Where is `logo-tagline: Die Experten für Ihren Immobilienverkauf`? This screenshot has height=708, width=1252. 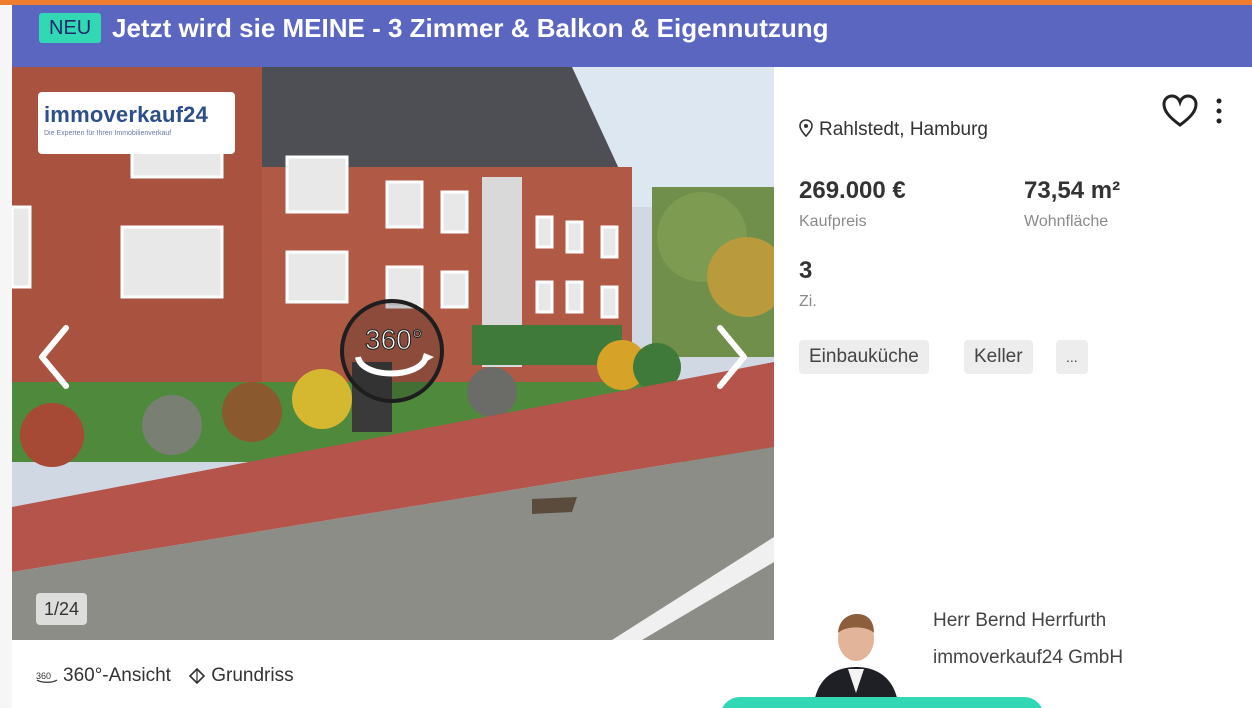 logo-tagline: Die Experten für Ihren Immobilienverkauf is located at coordinates (108, 133).